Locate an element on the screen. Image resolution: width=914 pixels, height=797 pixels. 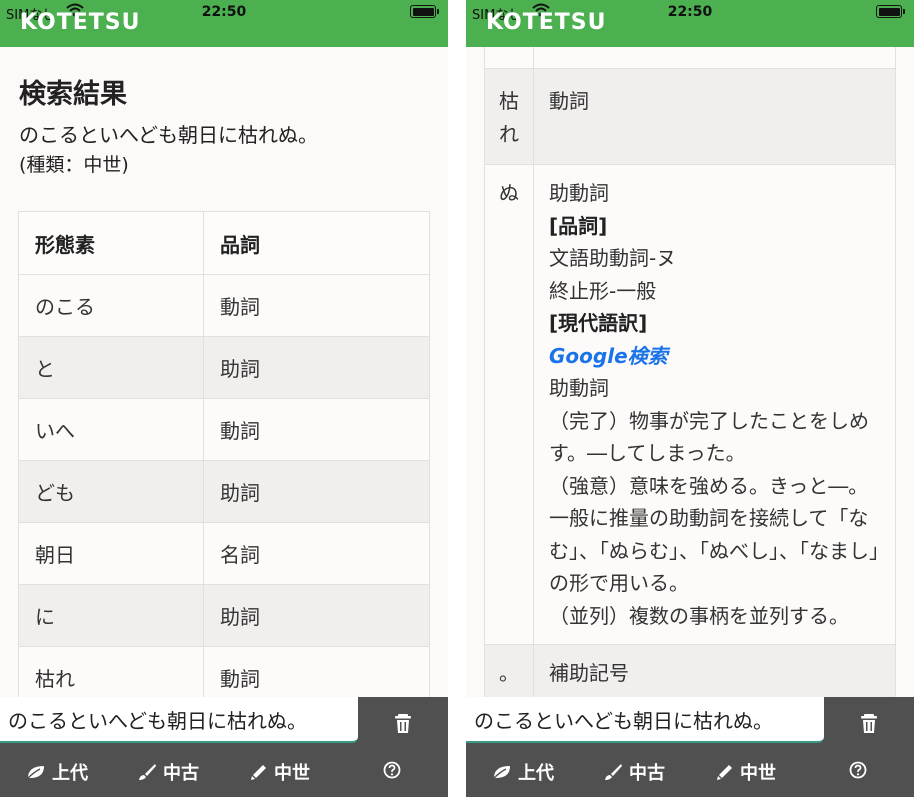
table-row is located at coordinates (690, 58).